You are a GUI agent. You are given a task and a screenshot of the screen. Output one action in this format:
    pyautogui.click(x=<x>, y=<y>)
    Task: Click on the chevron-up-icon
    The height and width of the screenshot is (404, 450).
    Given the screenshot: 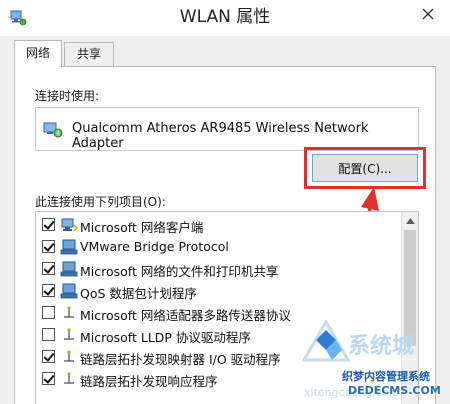 What is the action you would take?
    pyautogui.click(x=410, y=220)
    